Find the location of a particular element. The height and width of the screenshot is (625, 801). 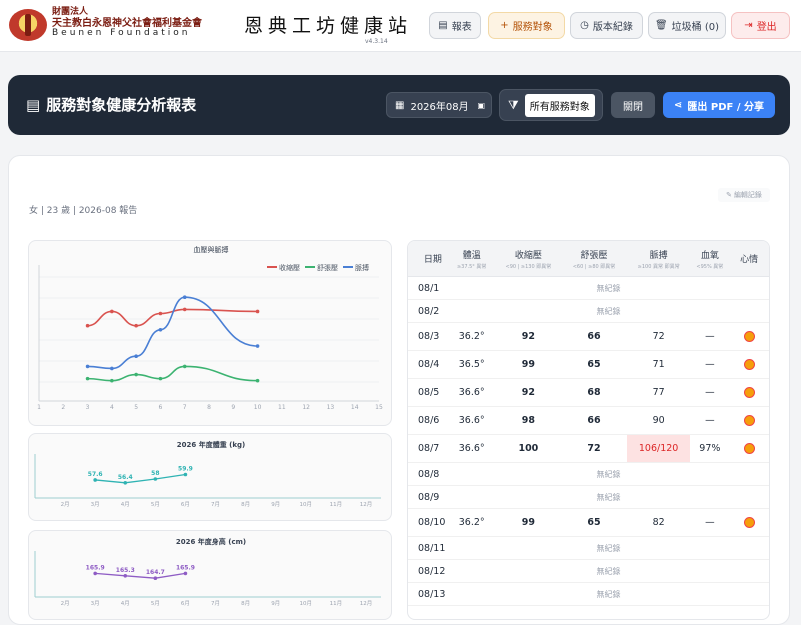

document-icon: ▤ is located at coordinates (443, 25).